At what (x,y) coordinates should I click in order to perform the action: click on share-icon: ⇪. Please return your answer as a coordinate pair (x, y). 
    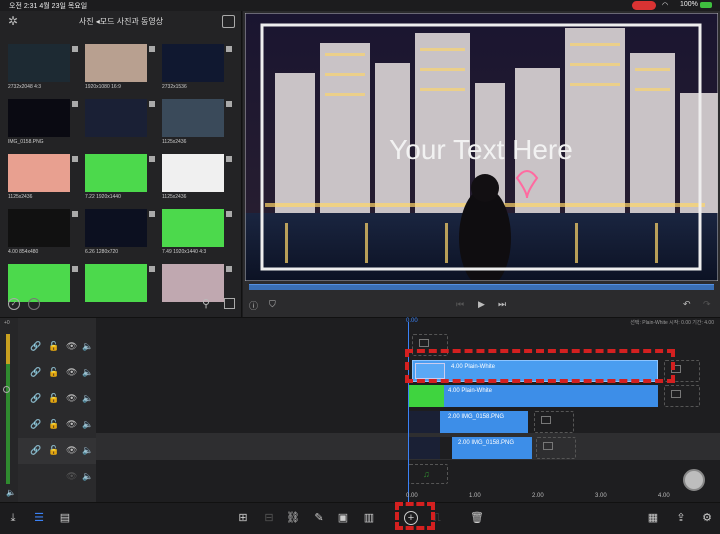
    Looking at the image, I should click on (681, 518).